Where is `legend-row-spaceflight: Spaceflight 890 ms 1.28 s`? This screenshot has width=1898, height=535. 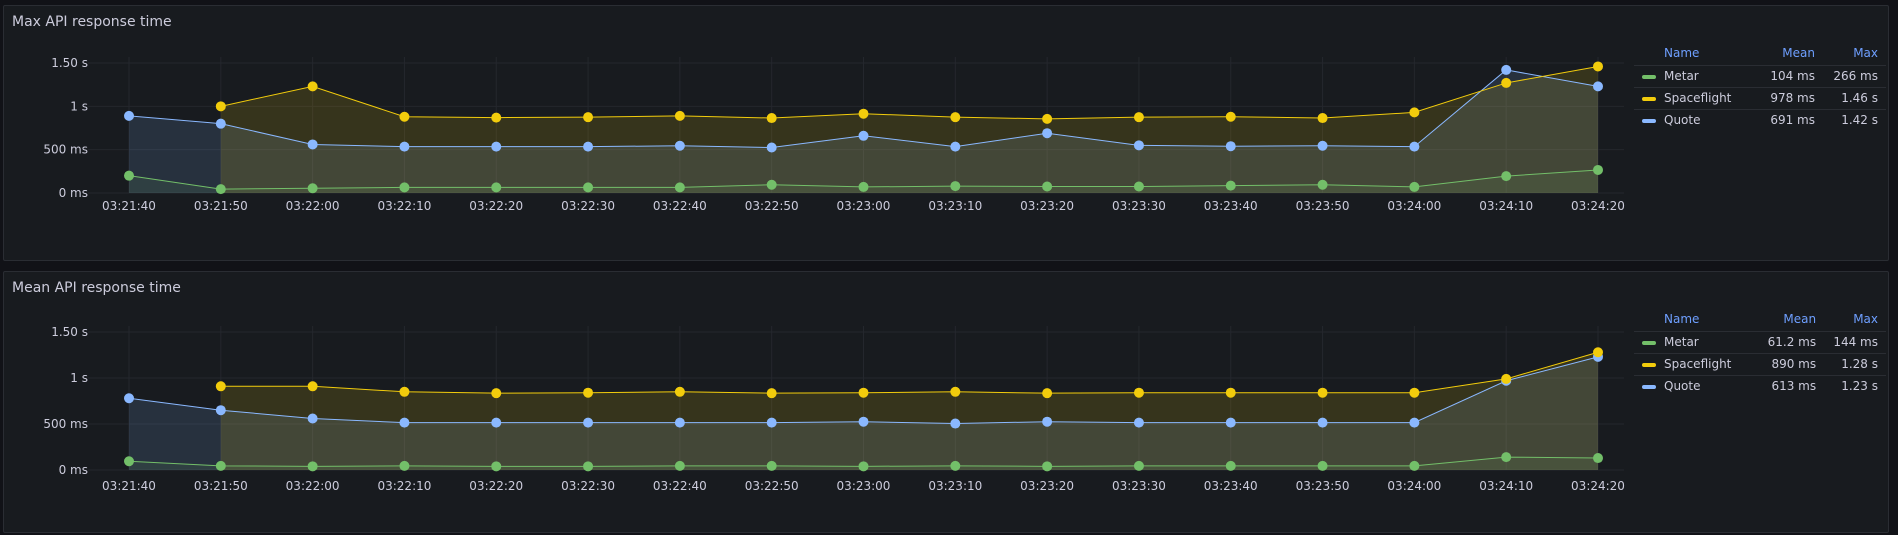 legend-row-spaceflight: Spaceflight 890 ms 1.28 s is located at coordinates (1760, 364).